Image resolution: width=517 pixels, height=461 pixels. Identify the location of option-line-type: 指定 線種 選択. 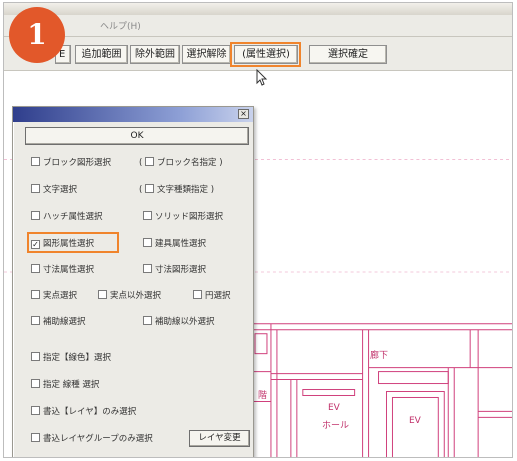
(65, 385).